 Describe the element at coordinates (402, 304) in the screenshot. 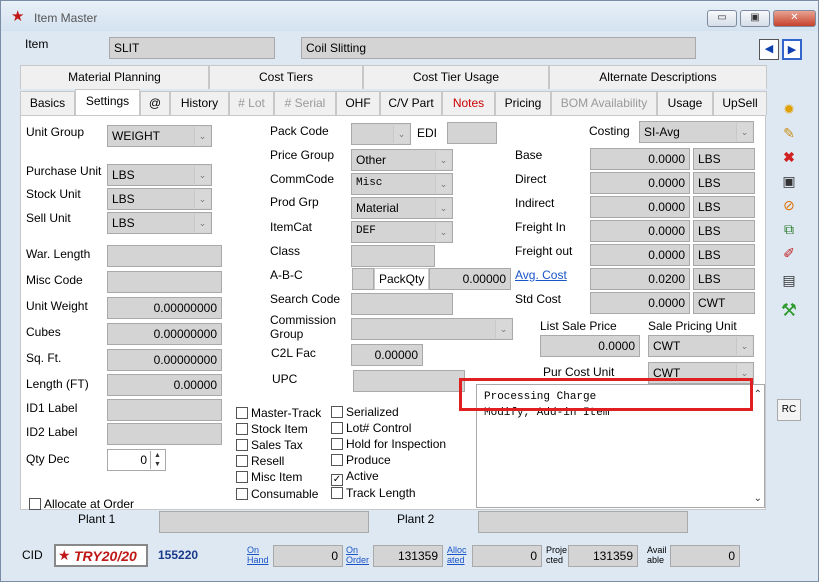

I see `search-code-field` at that location.